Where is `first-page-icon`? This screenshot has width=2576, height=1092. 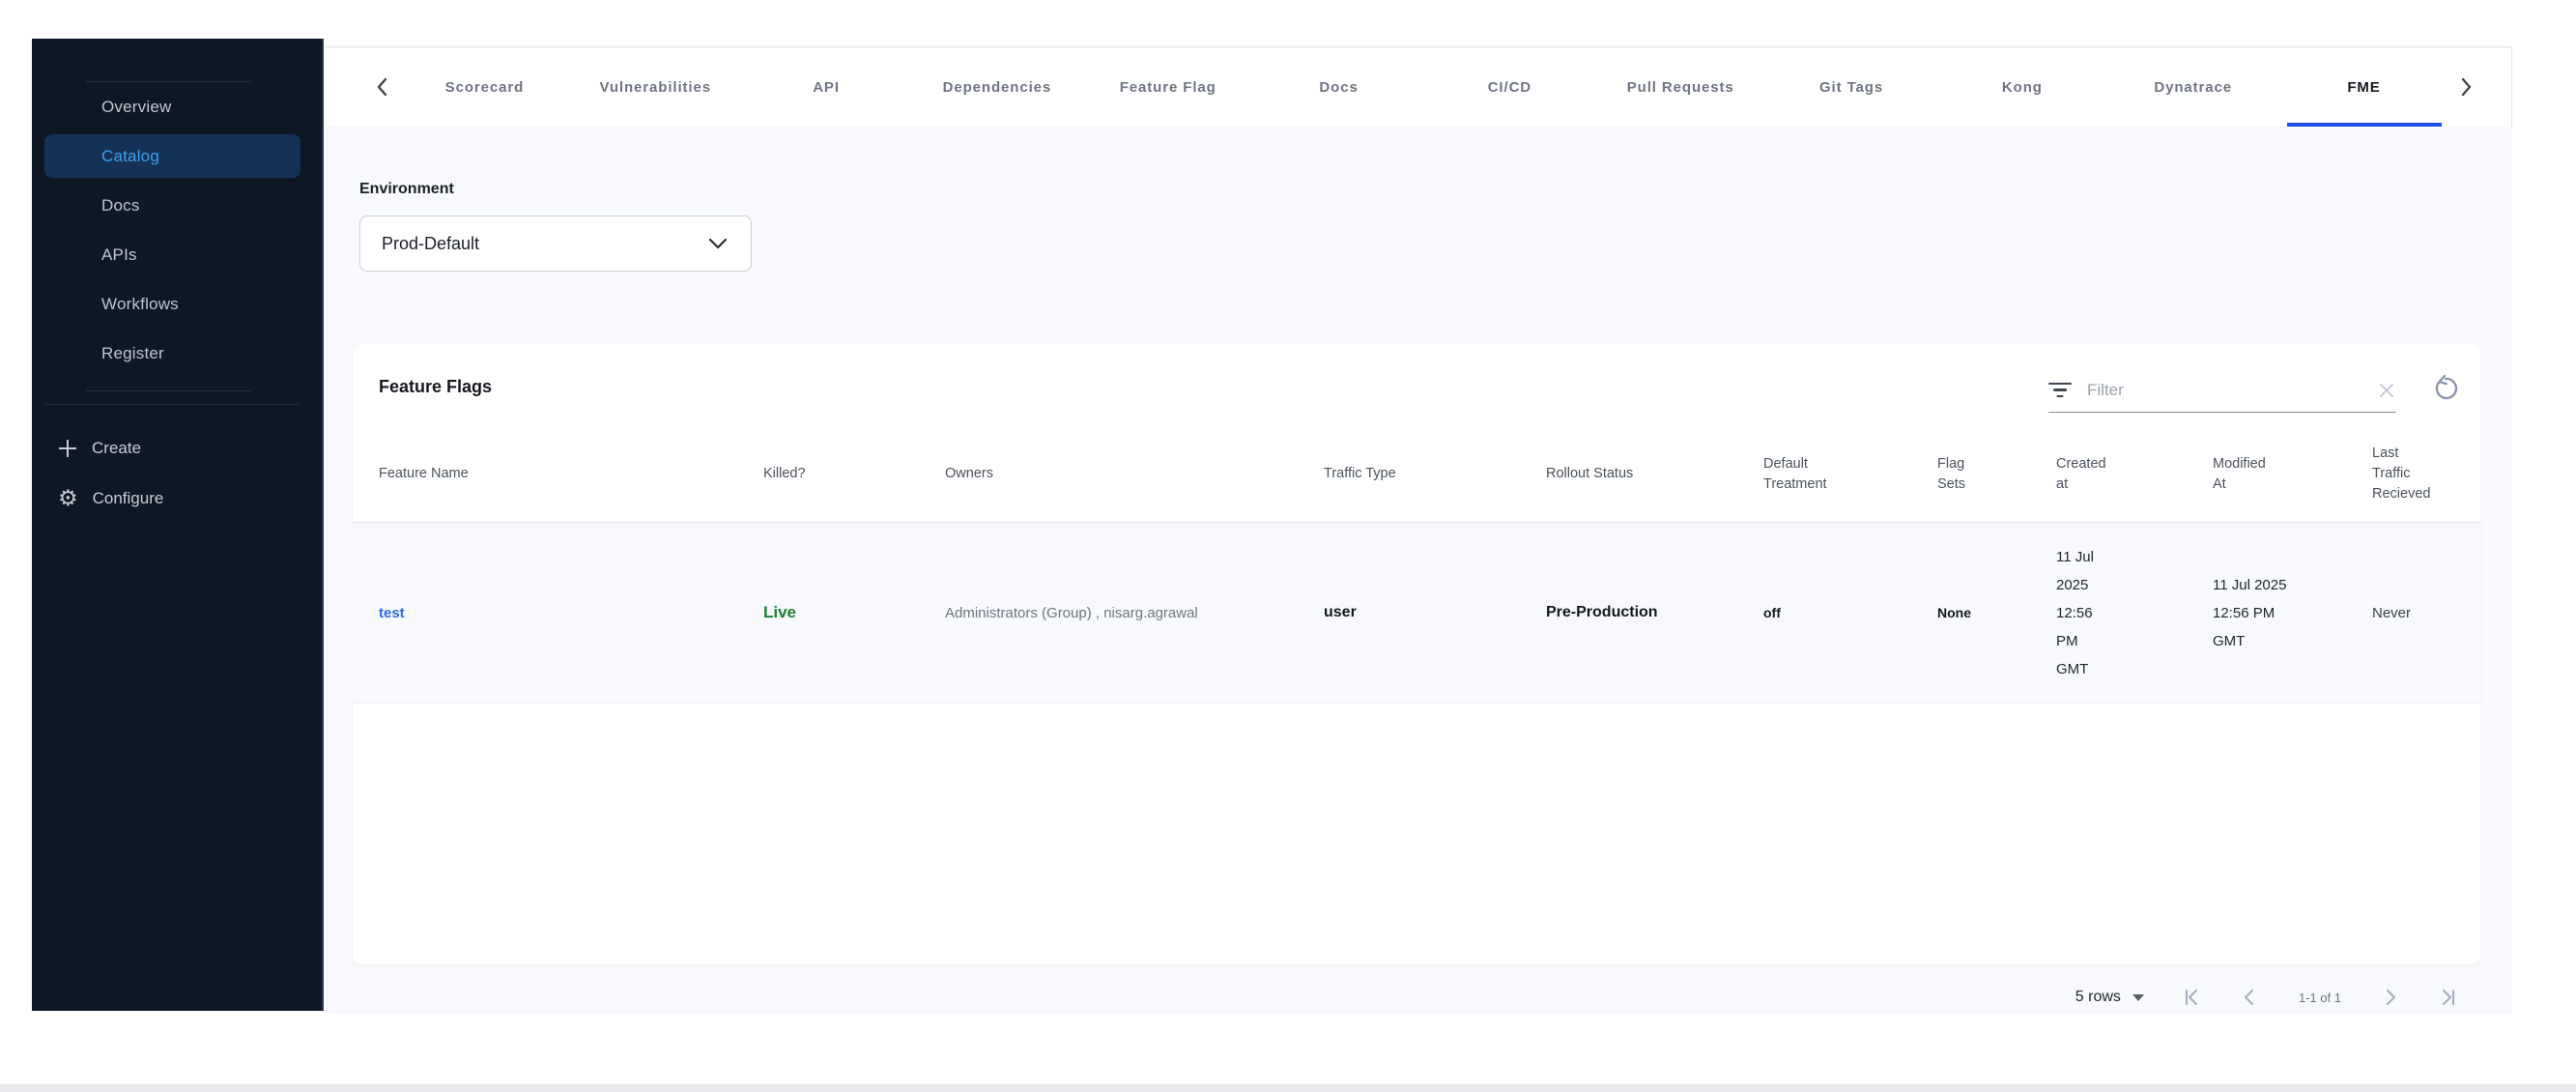 first-page-icon is located at coordinates (2191, 998).